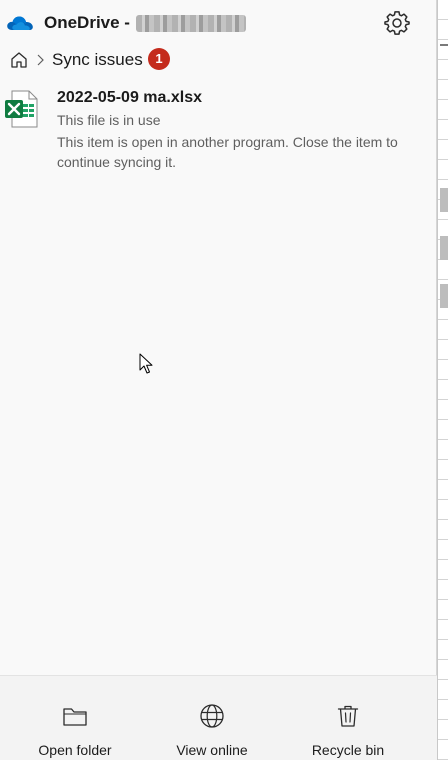  What do you see at coordinates (19, 60) in the screenshot?
I see `home-icon` at bounding box center [19, 60].